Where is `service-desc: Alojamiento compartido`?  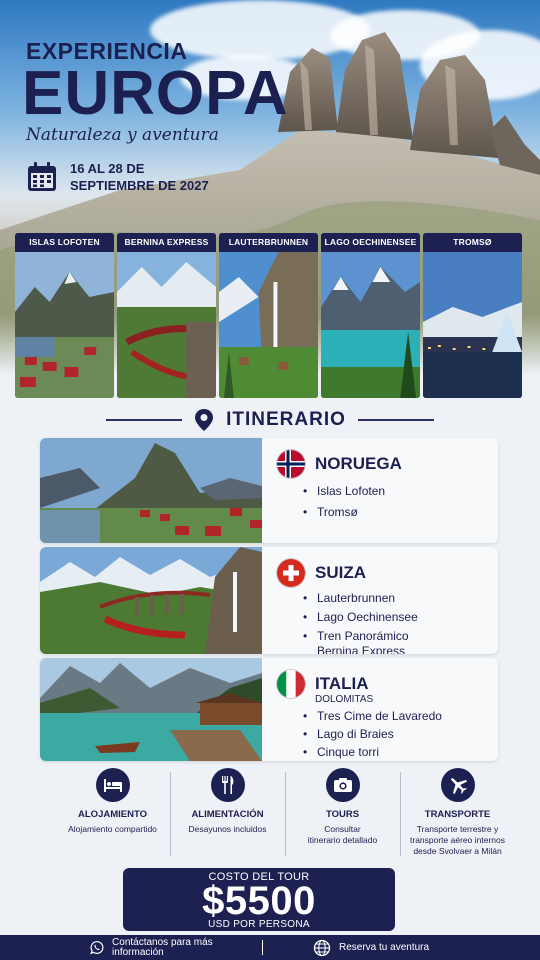 service-desc: Alojamiento compartido is located at coordinates (112, 829).